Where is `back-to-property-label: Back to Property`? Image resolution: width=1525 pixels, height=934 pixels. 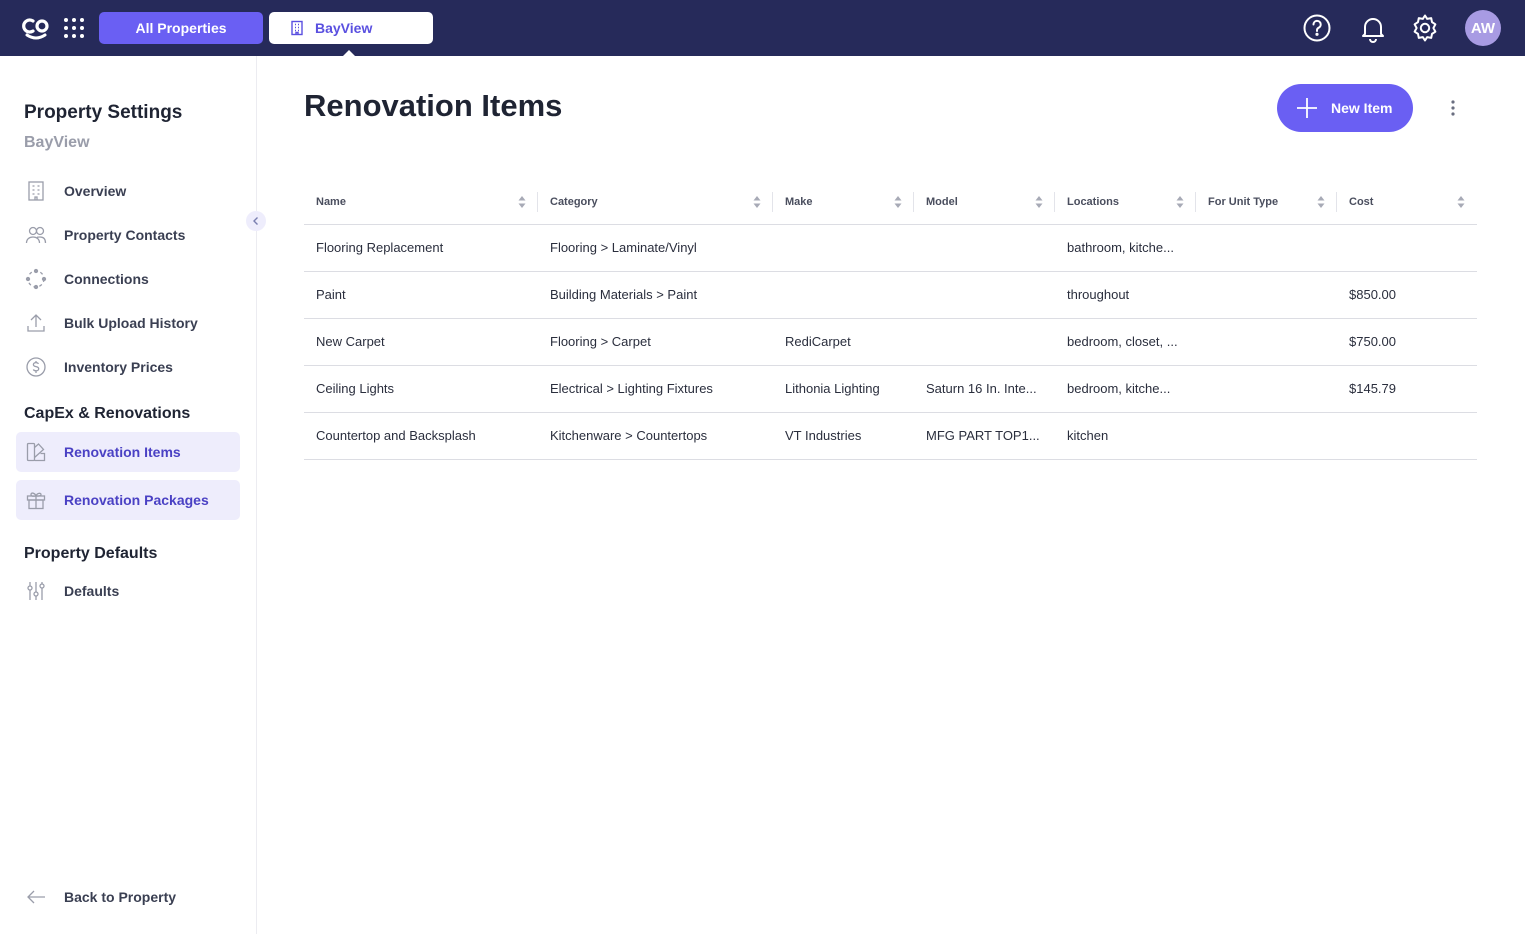 back-to-property-label: Back to Property is located at coordinates (120, 897).